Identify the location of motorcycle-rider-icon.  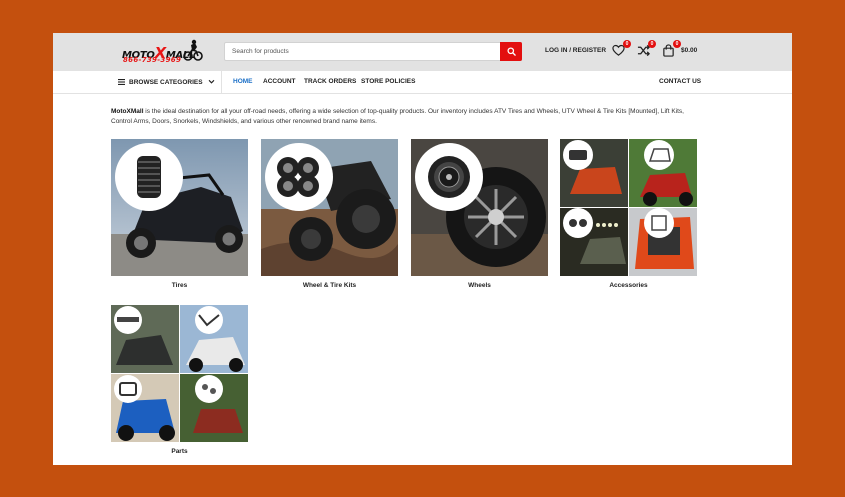
(193, 50).